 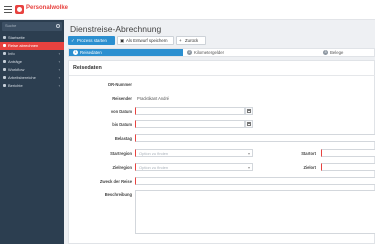 I want to click on target-region-select: Option zu finden ▾, so click(x=194, y=167).